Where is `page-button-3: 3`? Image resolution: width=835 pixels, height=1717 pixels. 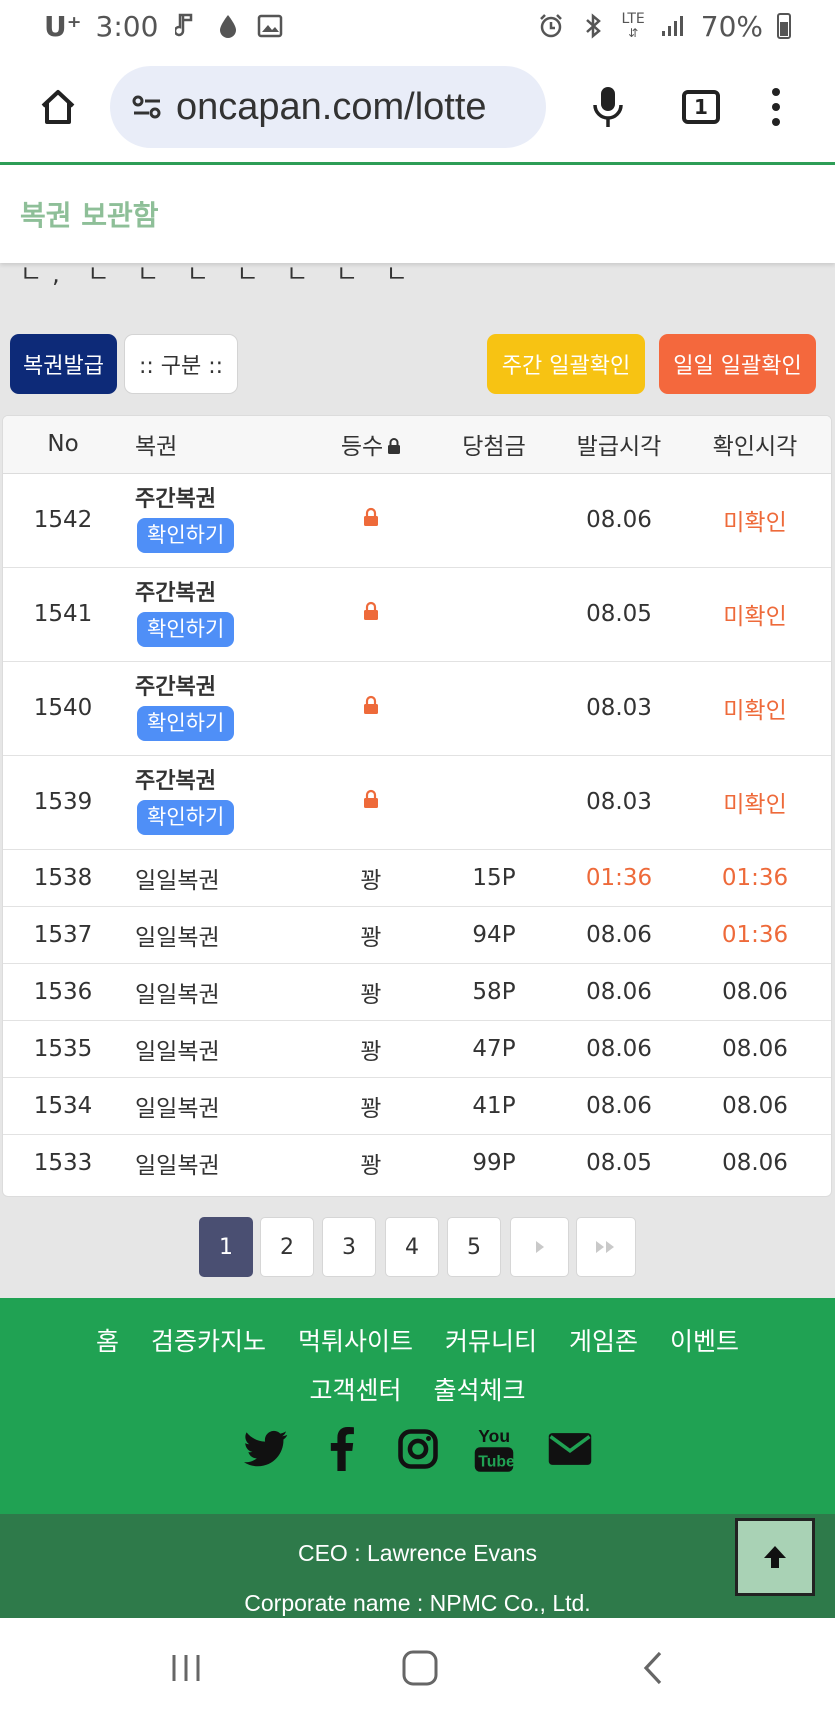
page-button-3: 3 is located at coordinates (349, 1247).